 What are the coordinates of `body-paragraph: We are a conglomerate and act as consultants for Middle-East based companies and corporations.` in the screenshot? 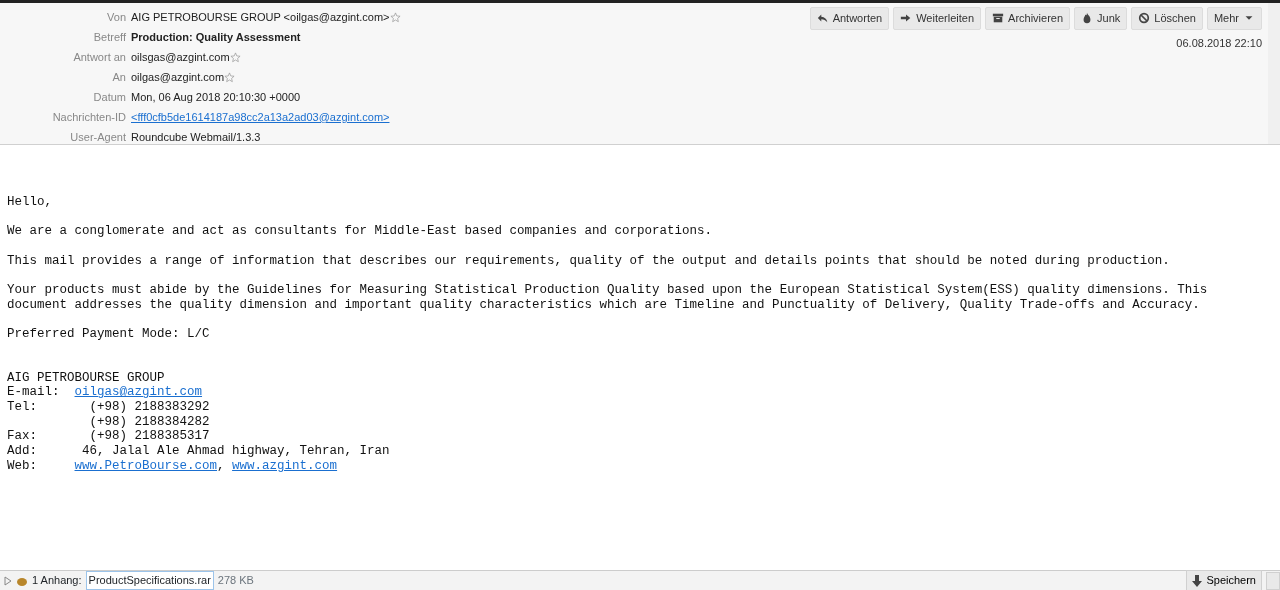 It's located at (360, 231).